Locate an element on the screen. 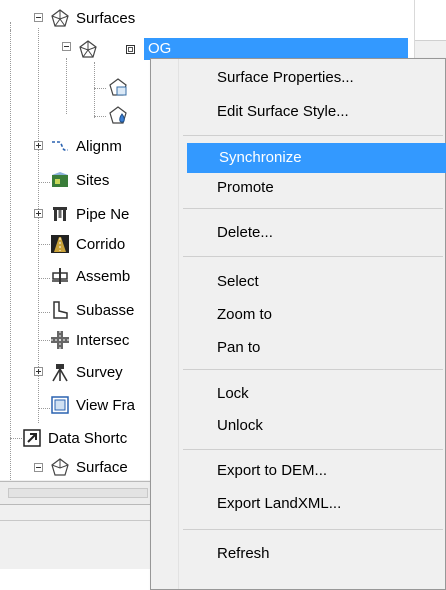 The height and width of the screenshot is (590, 446). sites-icon is located at coordinates (60, 180).